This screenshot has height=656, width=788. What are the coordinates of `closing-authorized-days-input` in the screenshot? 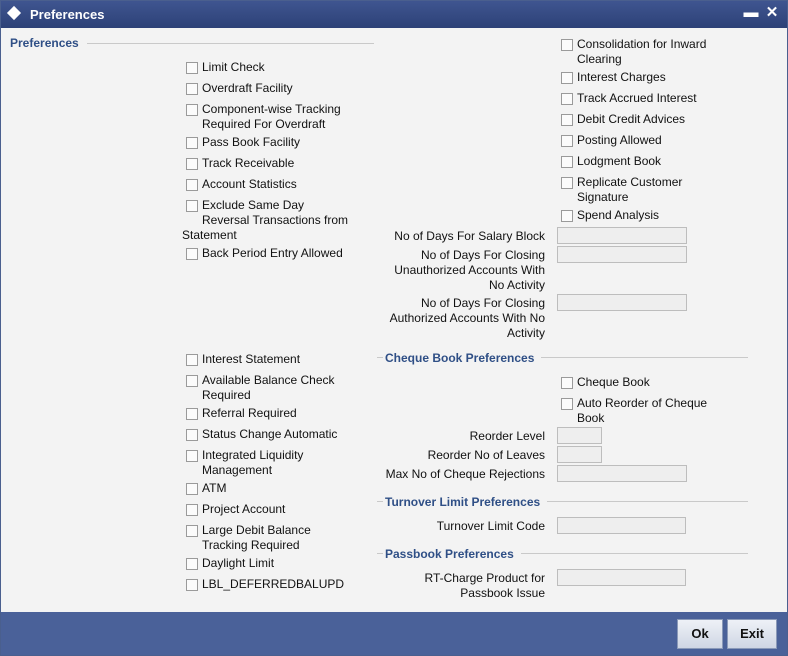 It's located at (622, 302).